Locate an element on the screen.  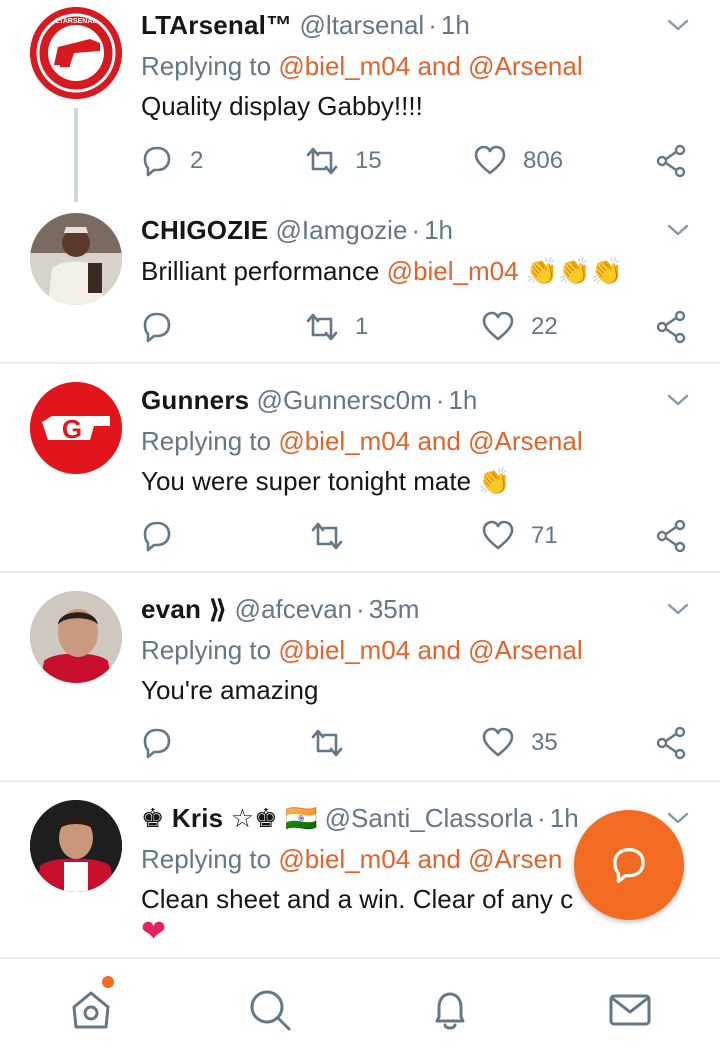
bell-icon is located at coordinates (450, 1011).